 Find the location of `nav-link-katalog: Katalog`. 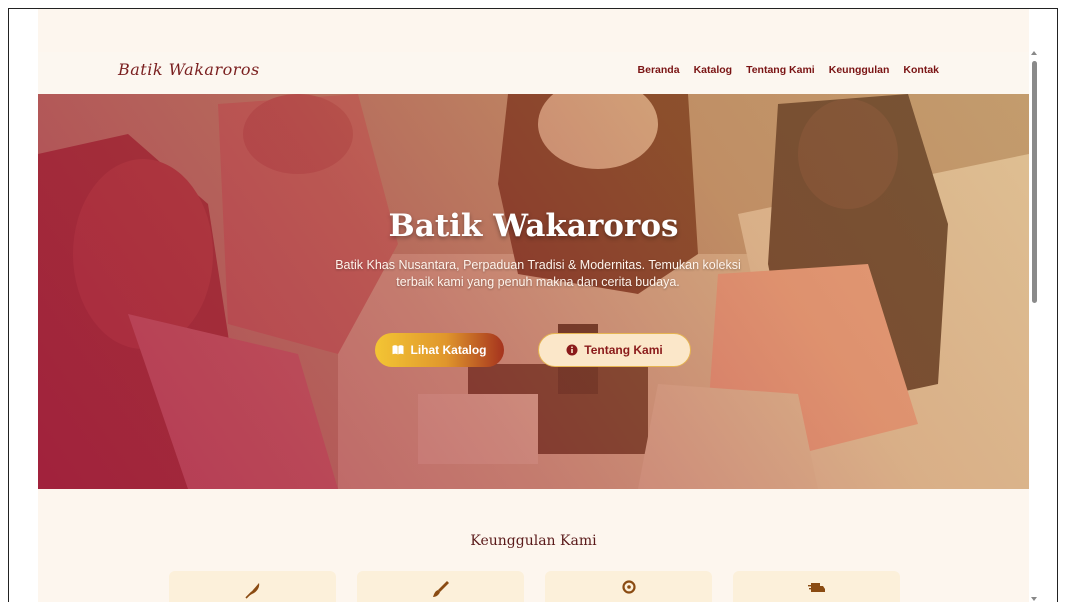

nav-link-katalog: Katalog is located at coordinates (713, 70).